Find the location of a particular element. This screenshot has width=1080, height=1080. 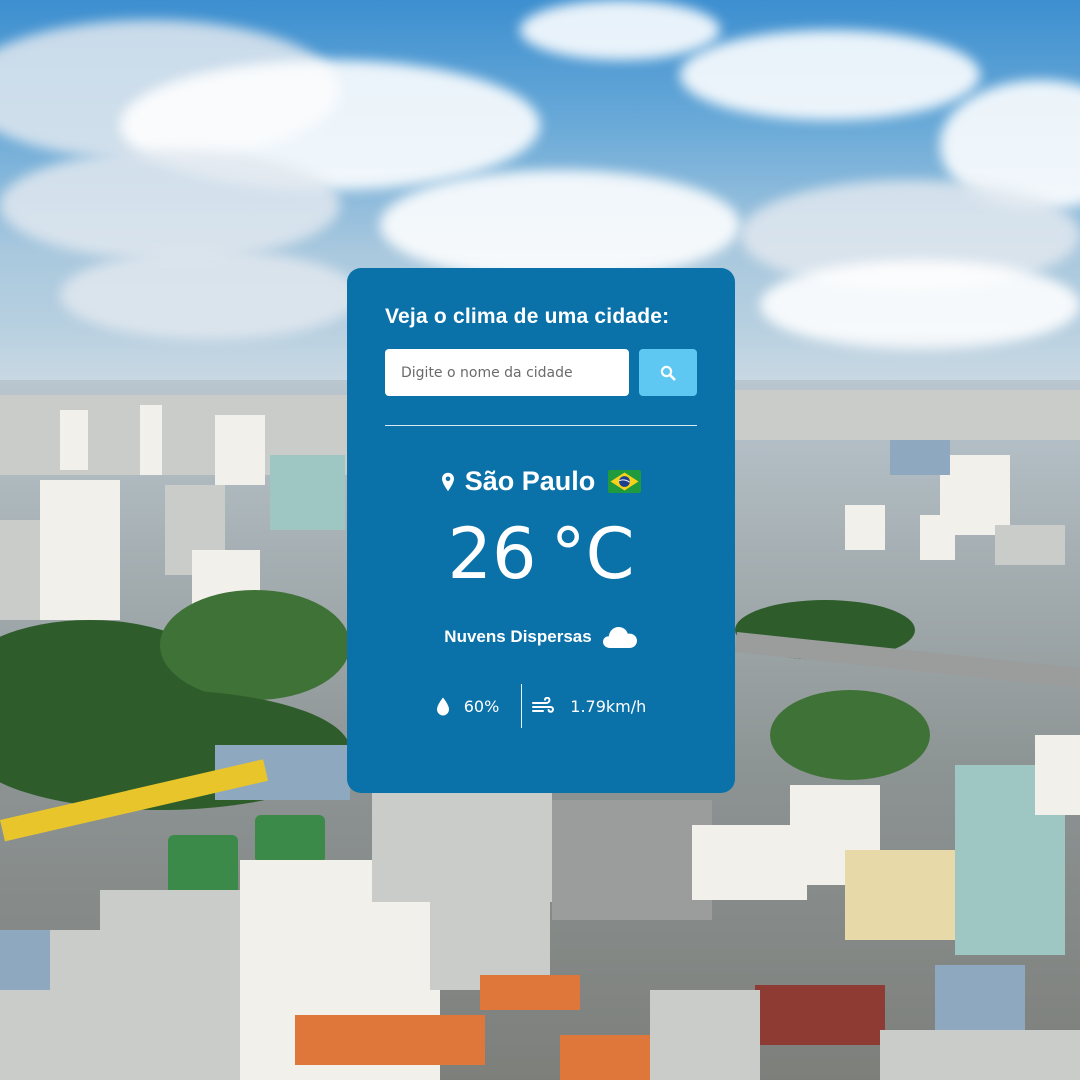

details-separator is located at coordinates (522, 706).